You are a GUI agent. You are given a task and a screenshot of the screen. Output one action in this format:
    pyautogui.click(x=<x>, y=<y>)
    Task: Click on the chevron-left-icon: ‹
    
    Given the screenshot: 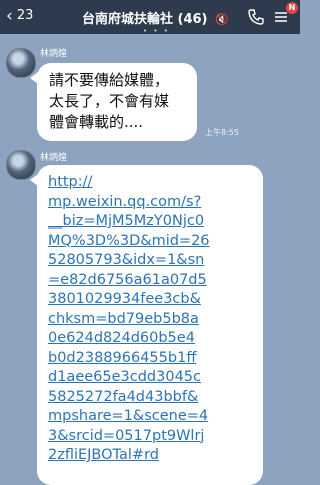 What is the action you would take?
    pyautogui.click(x=9, y=15)
    